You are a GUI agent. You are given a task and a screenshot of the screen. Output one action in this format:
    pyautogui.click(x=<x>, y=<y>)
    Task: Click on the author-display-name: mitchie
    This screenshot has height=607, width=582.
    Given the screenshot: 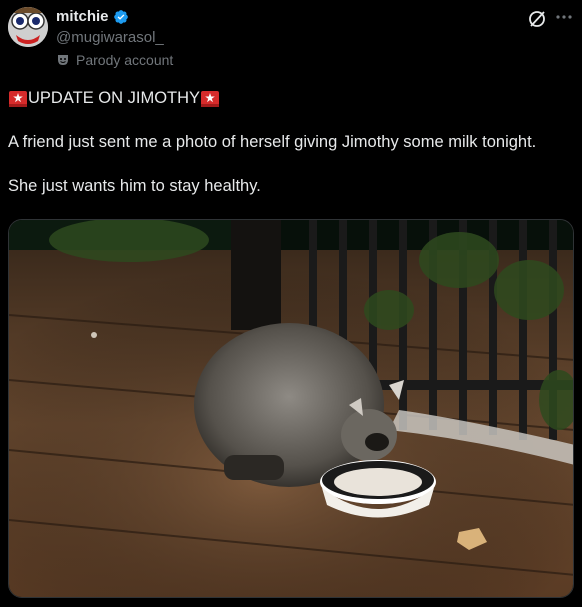 What is the action you would take?
    pyautogui.click(x=82, y=16)
    